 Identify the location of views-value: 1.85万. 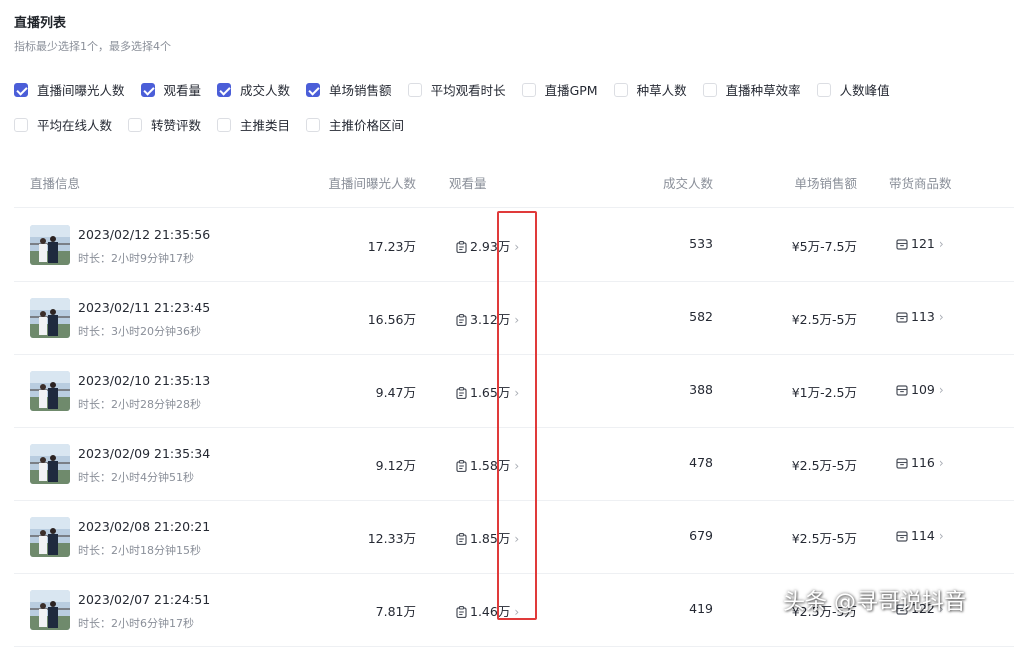
(490, 538).